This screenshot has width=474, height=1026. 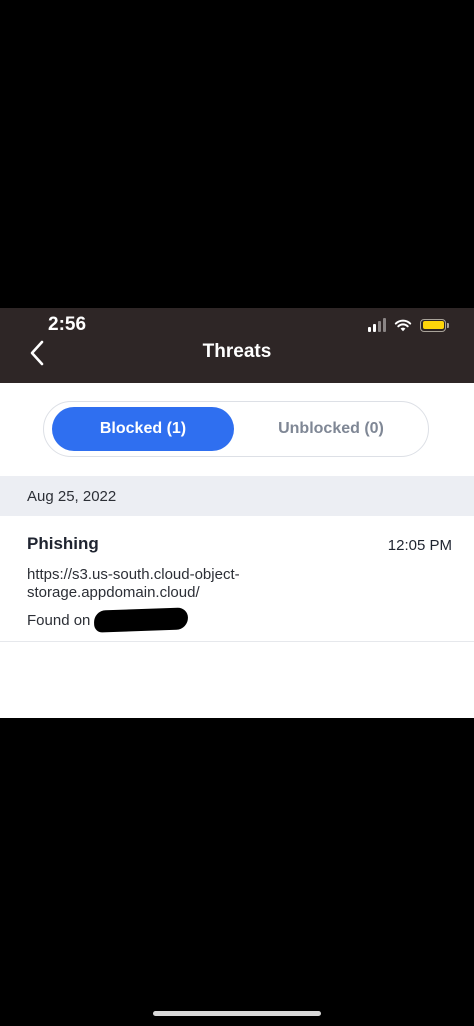 I want to click on battery-icon, so click(x=434, y=325).